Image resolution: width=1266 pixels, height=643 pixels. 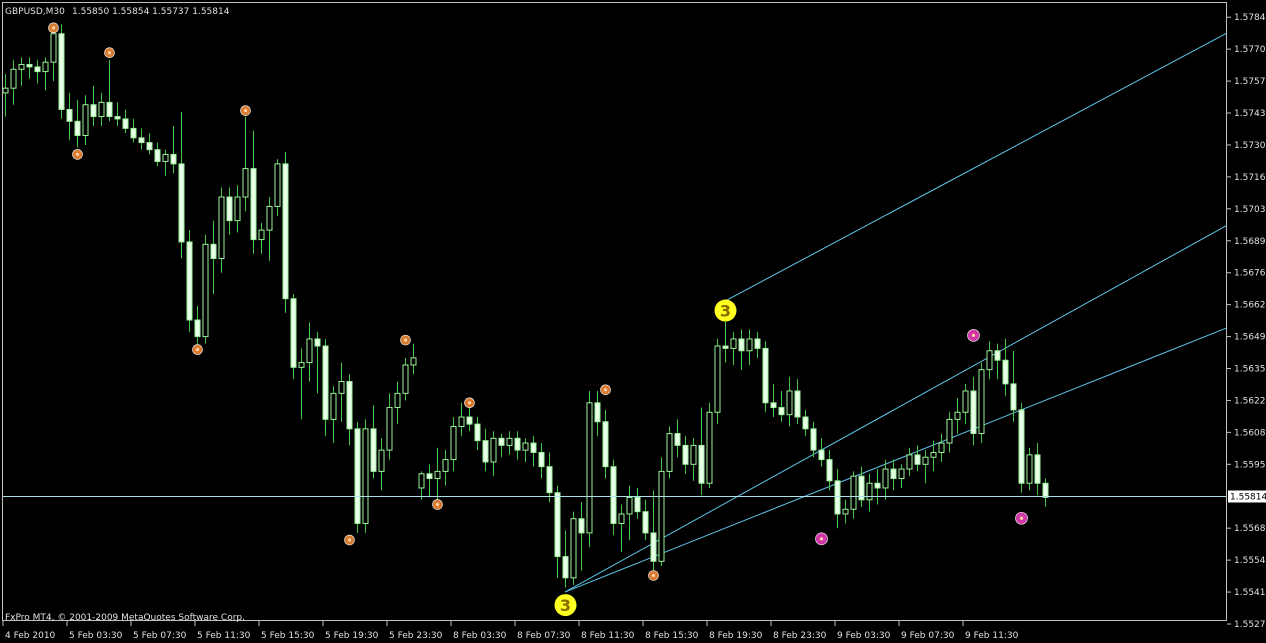 I want to click on x-tick-label: 5 Feb 03:30, so click(x=96, y=636).